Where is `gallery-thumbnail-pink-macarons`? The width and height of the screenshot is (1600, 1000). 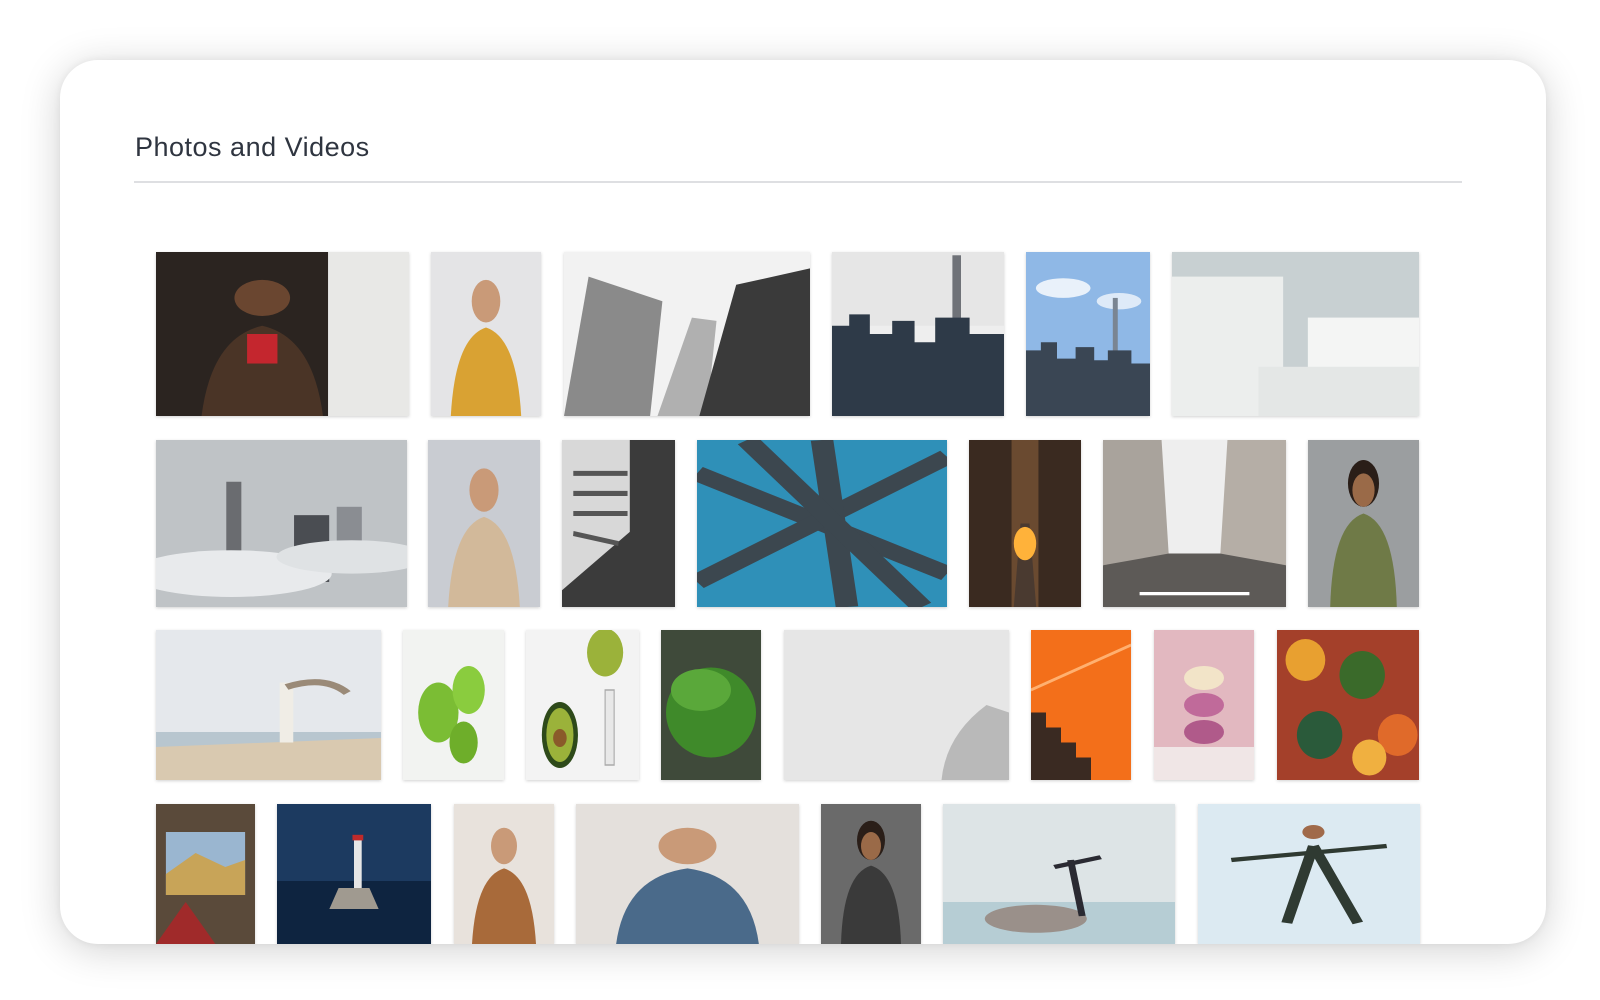
gallery-thumbnail-pink-macarons is located at coordinates (1204, 705).